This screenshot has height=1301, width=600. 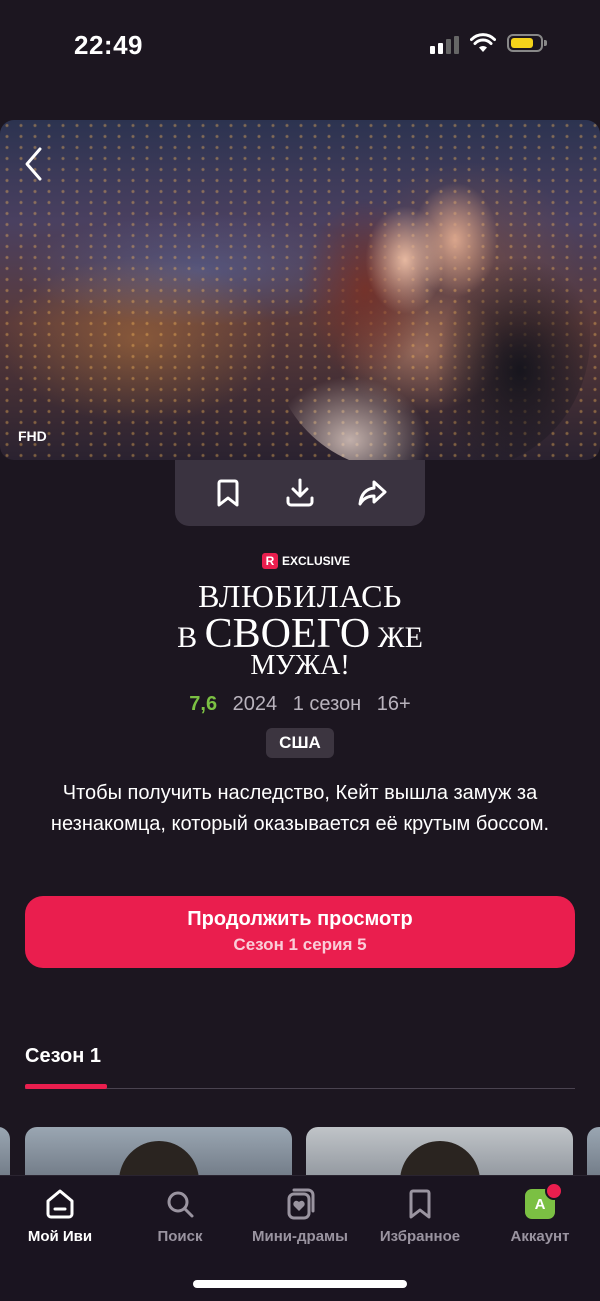 What do you see at coordinates (300, 944) in the screenshot?
I see `continue-watching-episode: Сезон 1 серия 5` at bounding box center [300, 944].